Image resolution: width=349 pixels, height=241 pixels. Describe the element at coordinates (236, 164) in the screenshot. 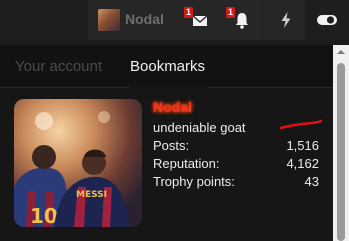

I see `stat-reputation: Reputation: 4,162` at that location.